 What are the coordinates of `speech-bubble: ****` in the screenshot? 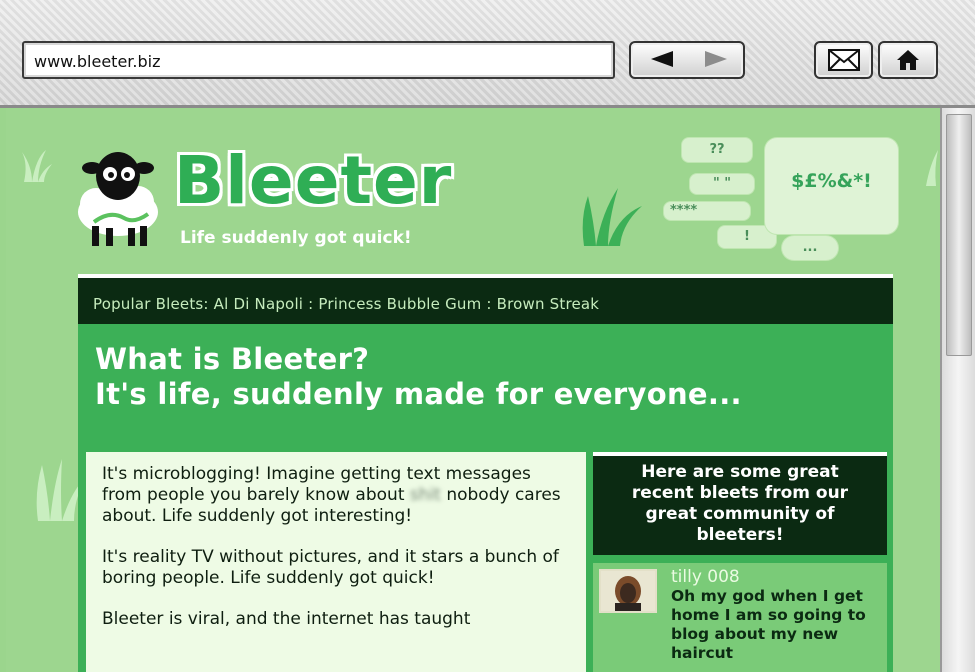 It's located at (707, 211).